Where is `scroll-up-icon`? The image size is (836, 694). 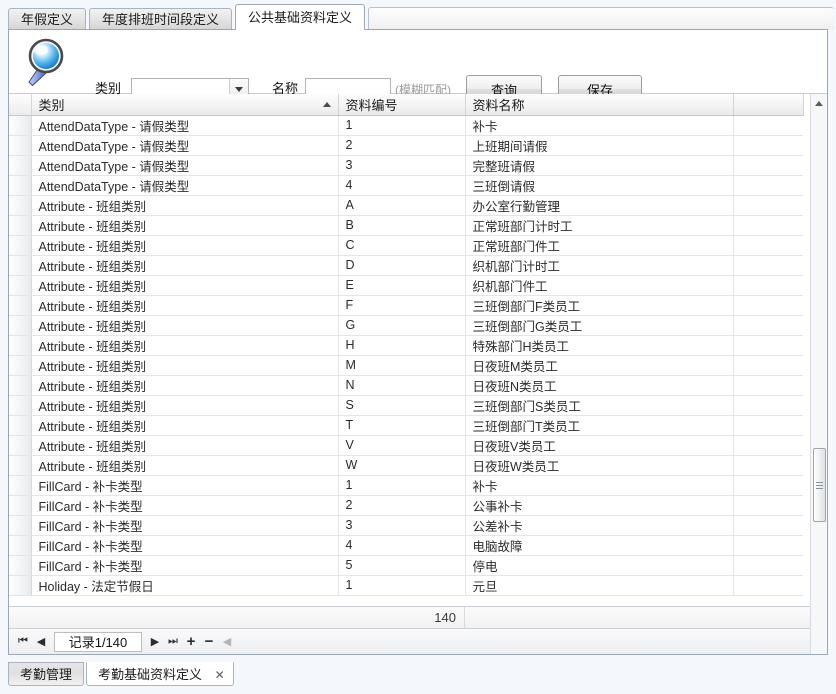 scroll-up-icon is located at coordinates (819, 103).